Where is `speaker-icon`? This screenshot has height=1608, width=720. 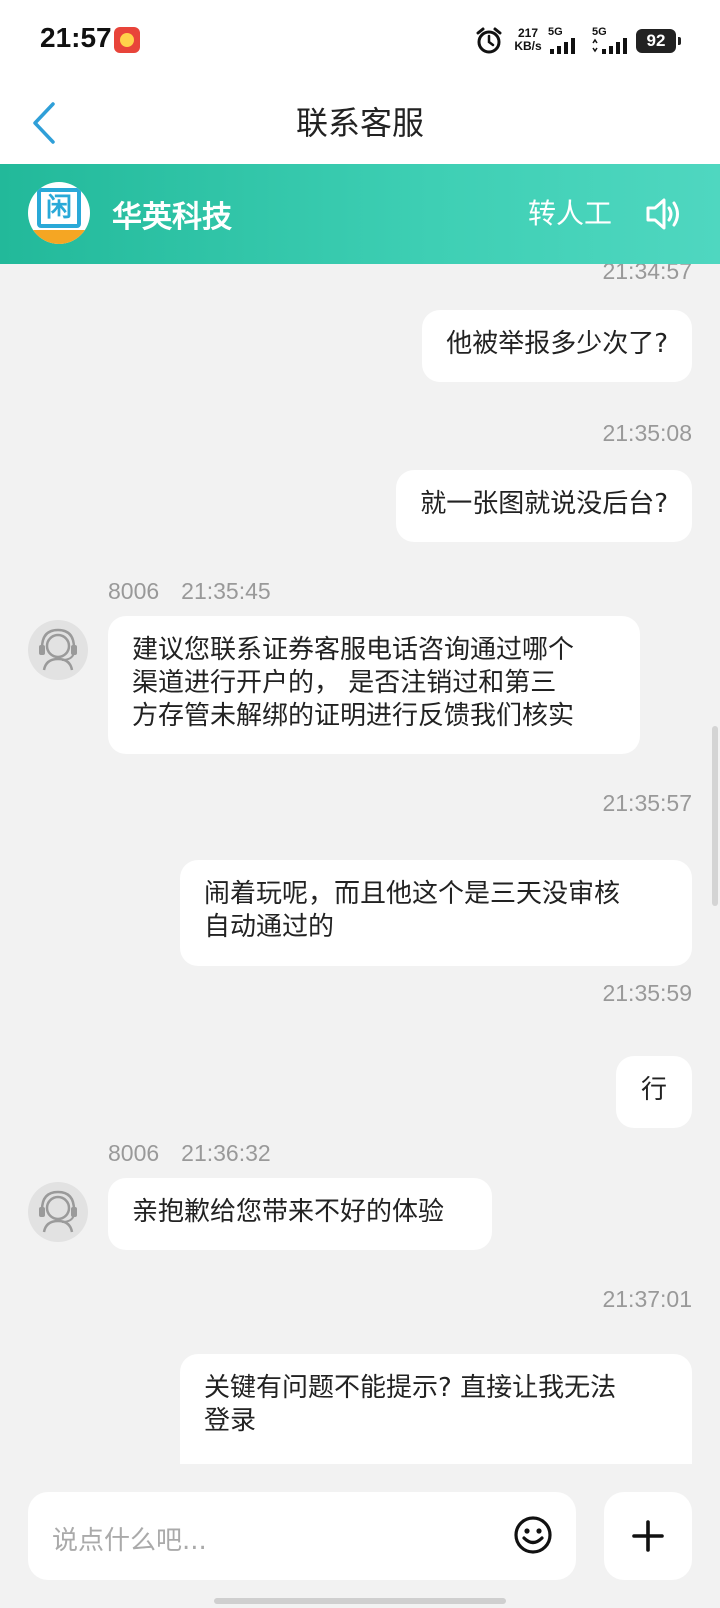 speaker-icon is located at coordinates (664, 214).